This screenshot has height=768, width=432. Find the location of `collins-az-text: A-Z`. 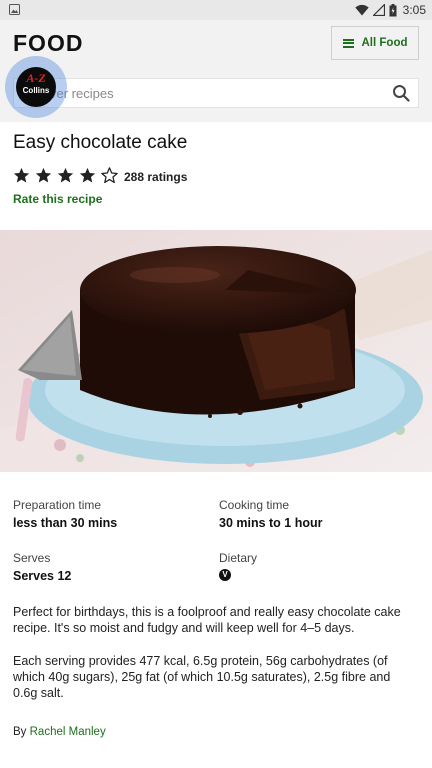

collins-az-text: A-Z is located at coordinates (36, 78).